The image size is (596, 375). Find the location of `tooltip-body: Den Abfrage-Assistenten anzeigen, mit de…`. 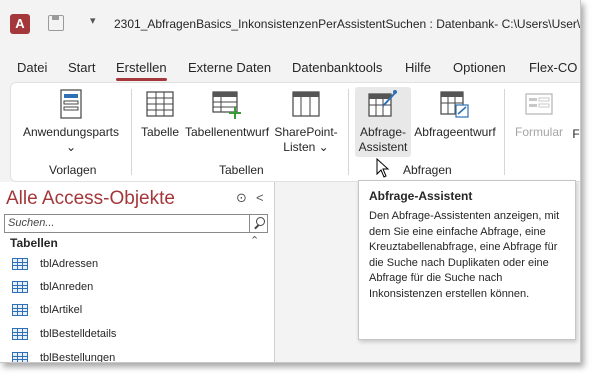

tooltip-body: Den Abfrage-Assistenten anzeigen, mit de… is located at coordinates (464, 255).